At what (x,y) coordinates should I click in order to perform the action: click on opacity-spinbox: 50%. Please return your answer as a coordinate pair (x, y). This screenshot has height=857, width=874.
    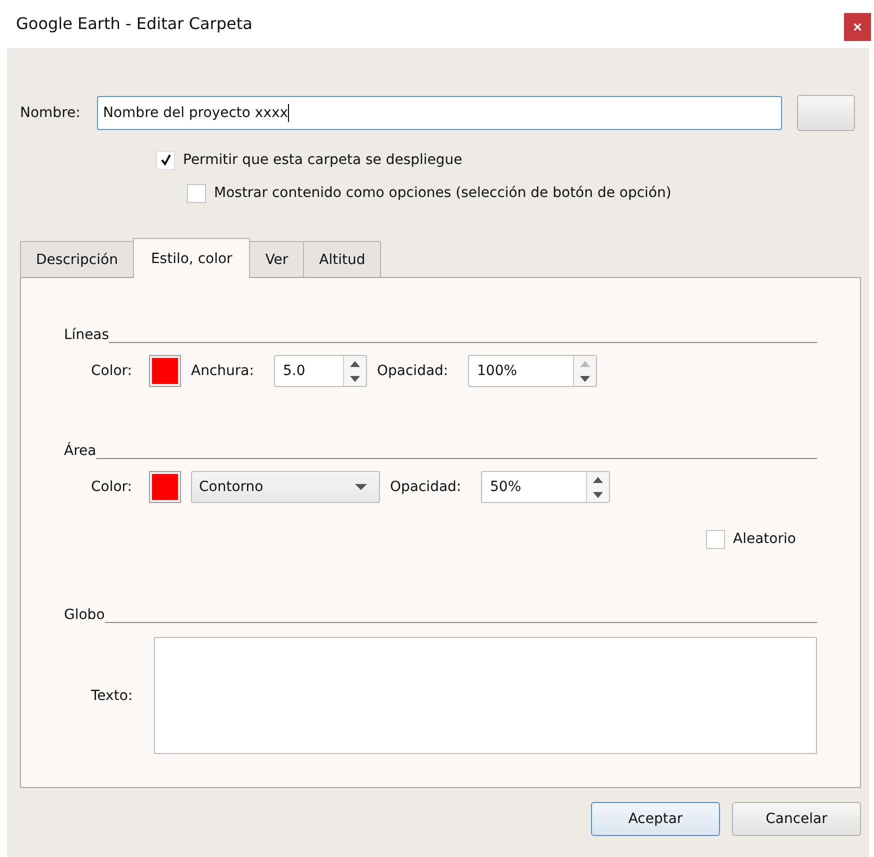
    Looking at the image, I should click on (545, 487).